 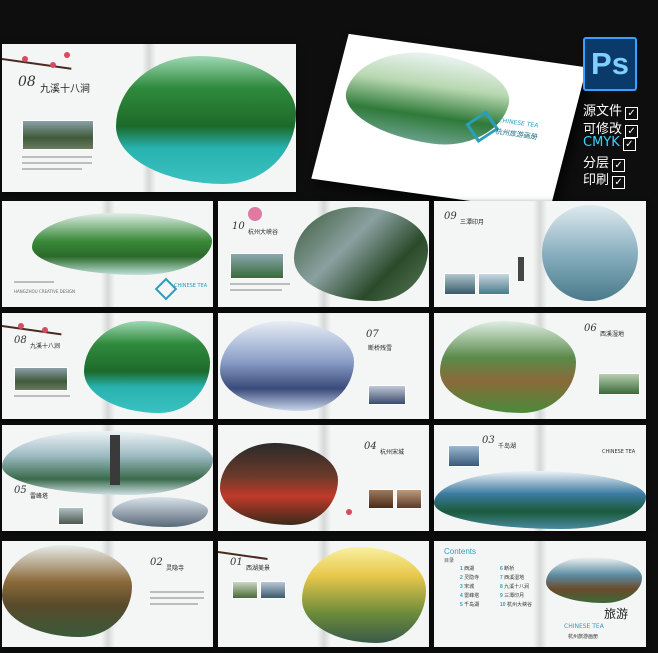 What do you see at coordinates (258, 568) in the screenshot?
I see `chapter-title: 西湖美景` at bounding box center [258, 568].